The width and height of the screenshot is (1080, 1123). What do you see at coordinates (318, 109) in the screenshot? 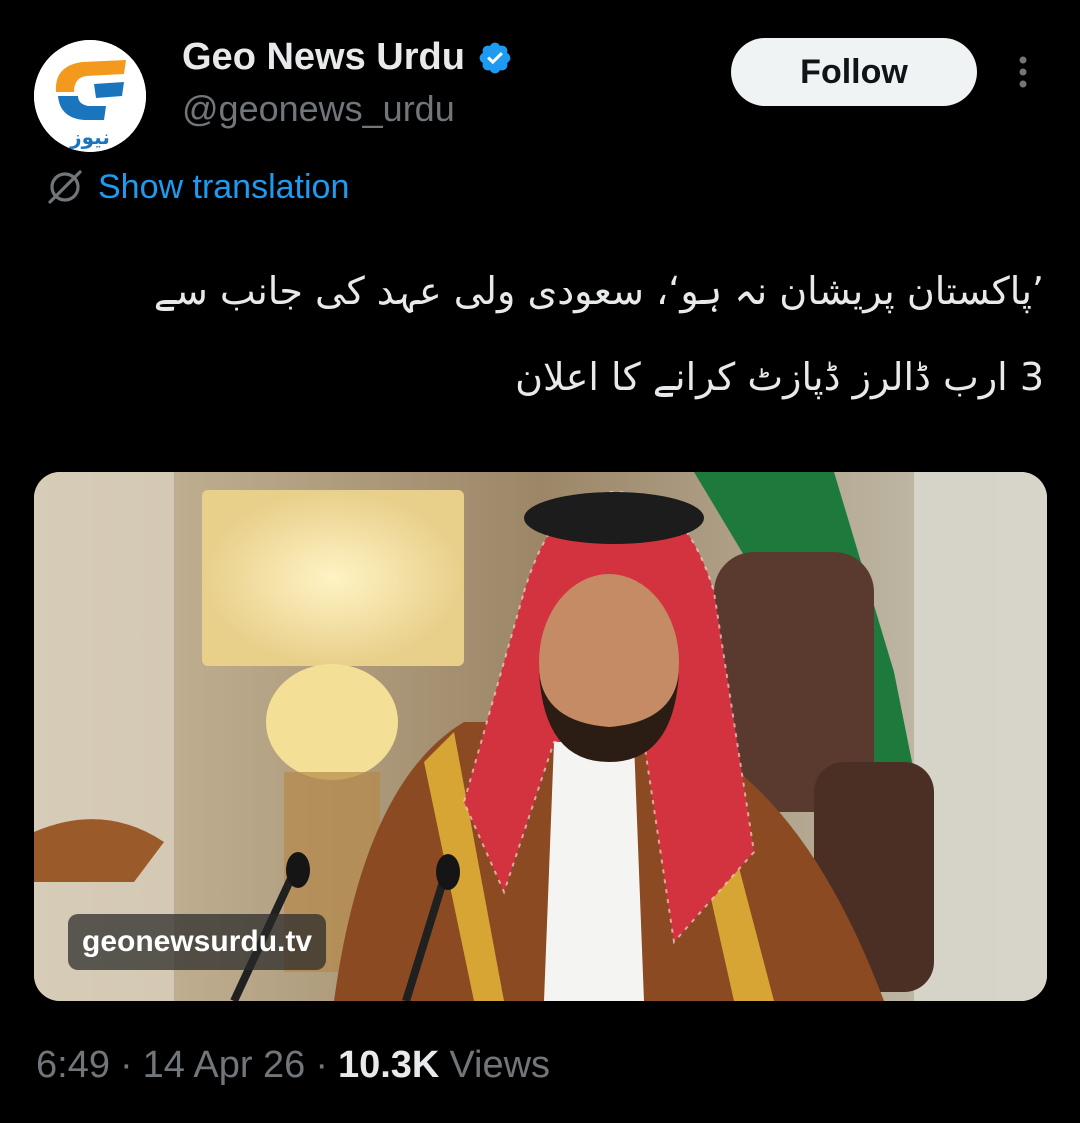
I see `author-handle: @geonews_urdu` at bounding box center [318, 109].